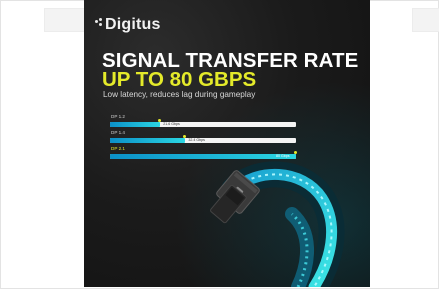 The height and width of the screenshot is (289, 439). What do you see at coordinates (425, 20) in the screenshot?
I see `next-thumbnail` at bounding box center [425, 20].